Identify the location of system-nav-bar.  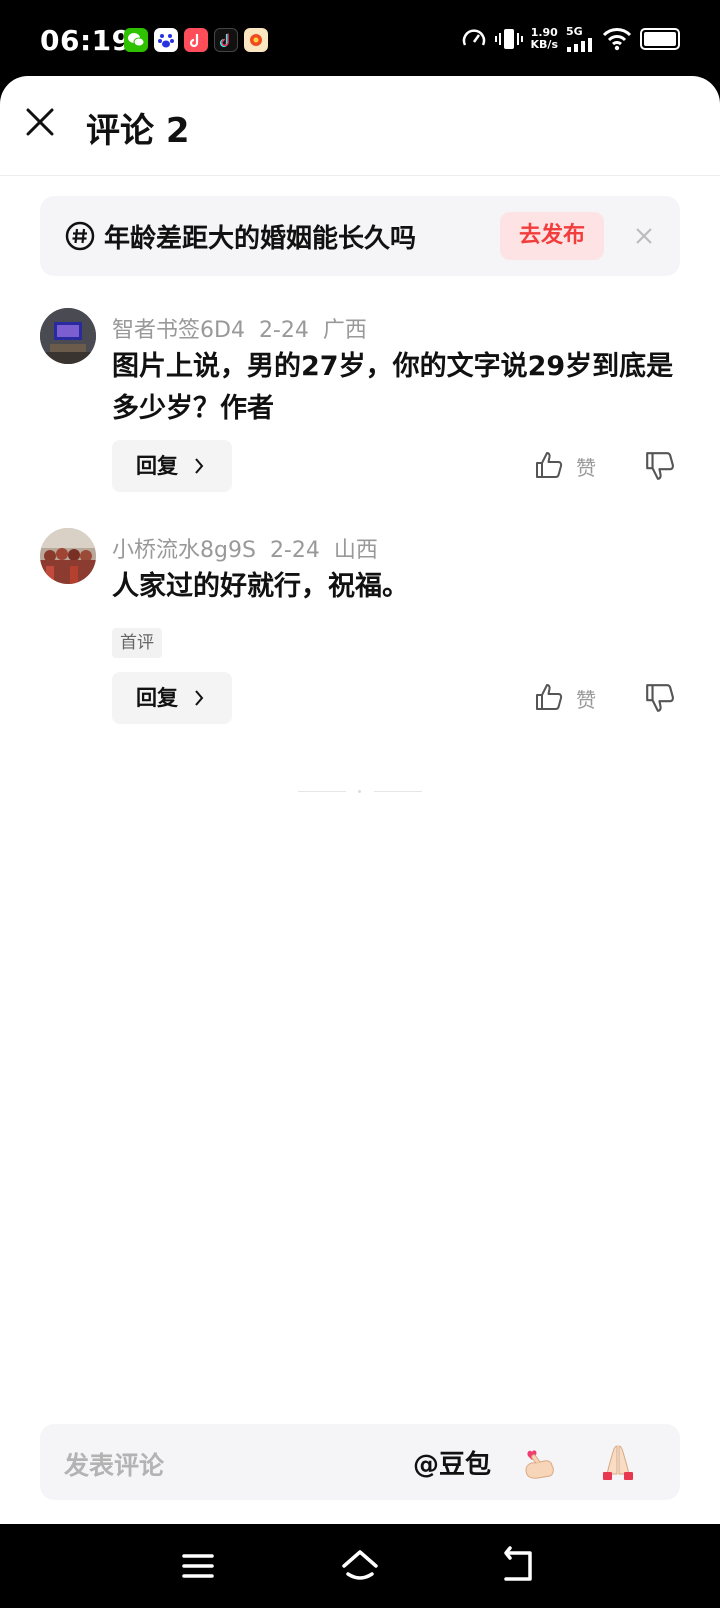
(360, 1566).